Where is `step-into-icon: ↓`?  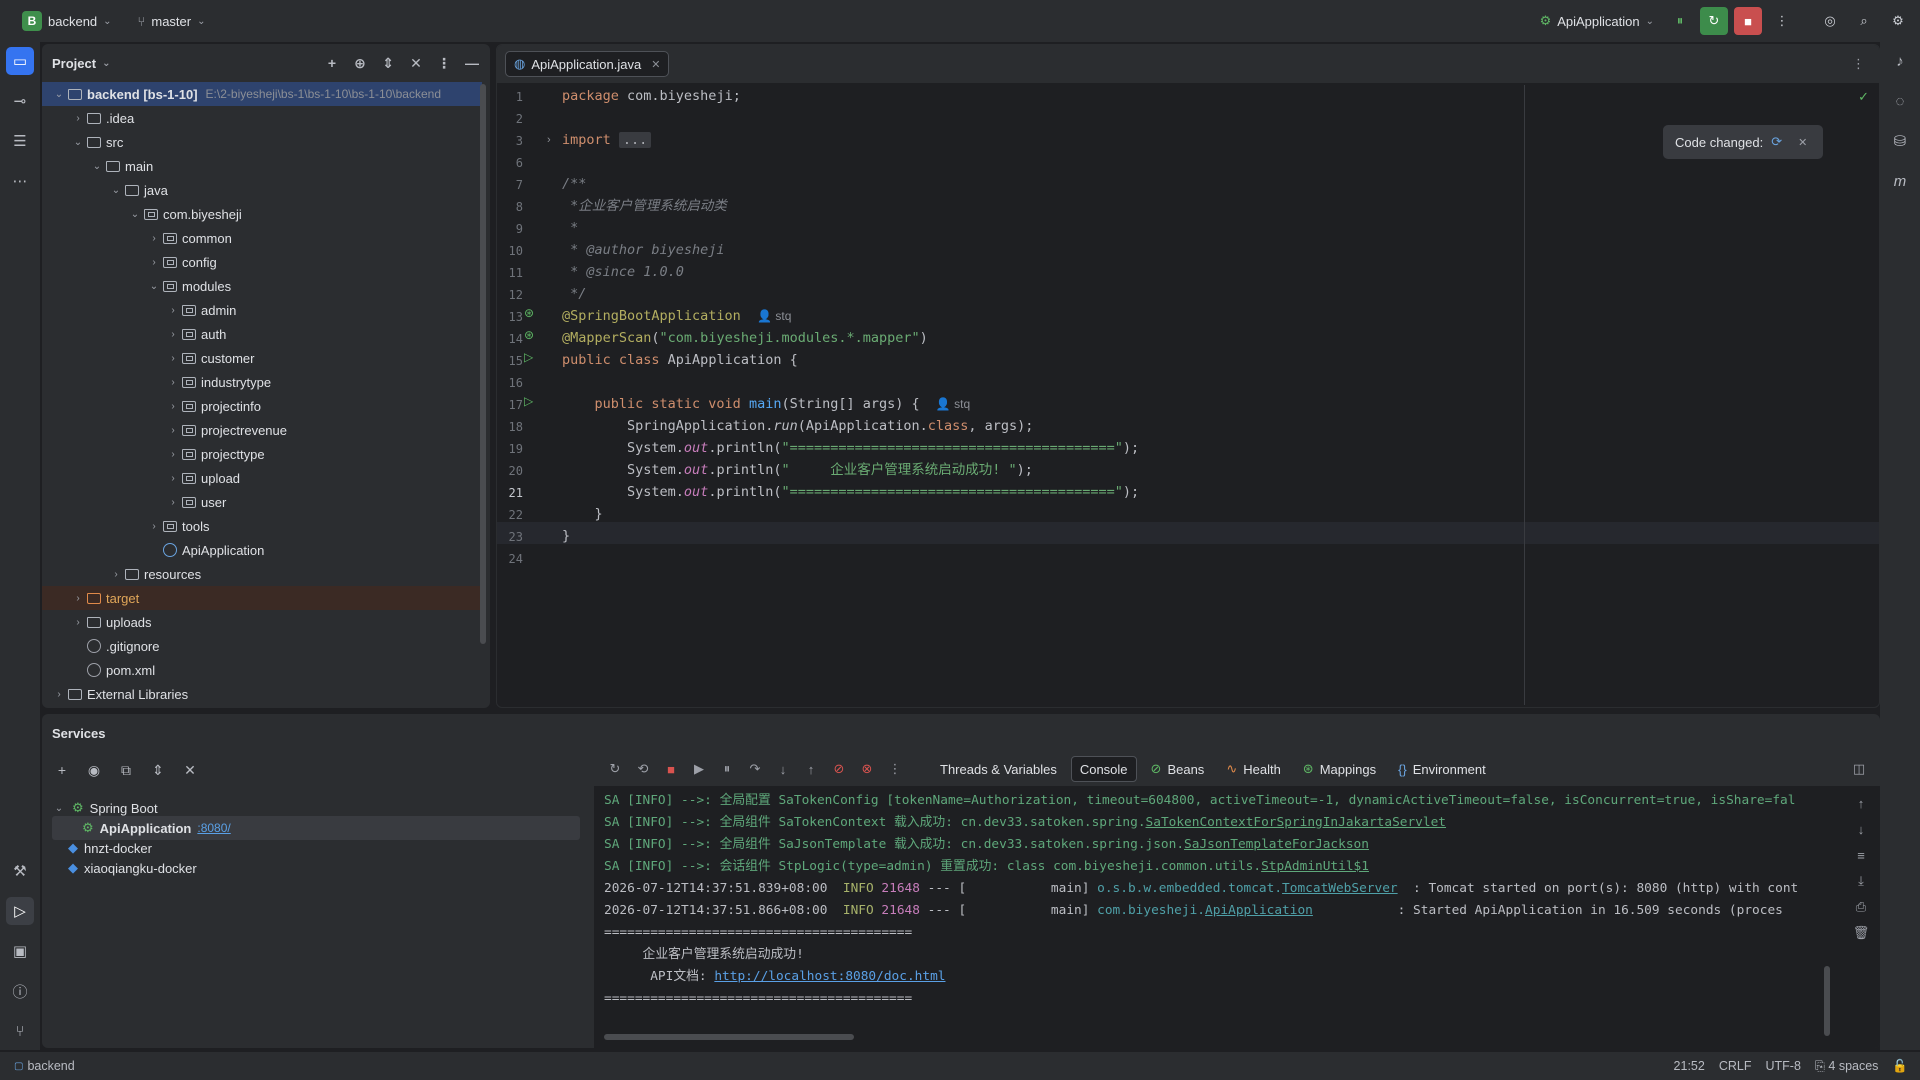 step-into-icon: ↓ is located at coordinates (783, 769).